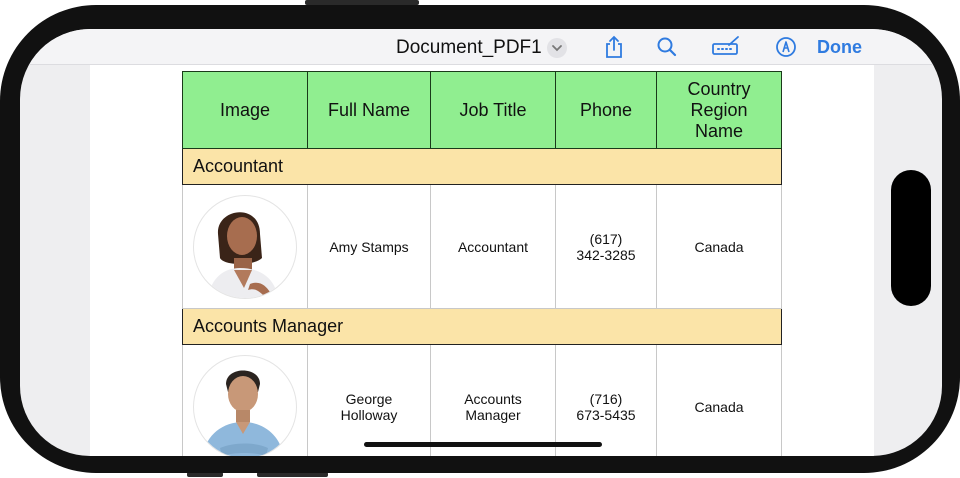 The height and width of the screenshot is (478, 960). What do you see at coordinates (493, 400) in the screenshot?
I see `job-title-cell: Accounts Manager` at bounding box center [493, 400].